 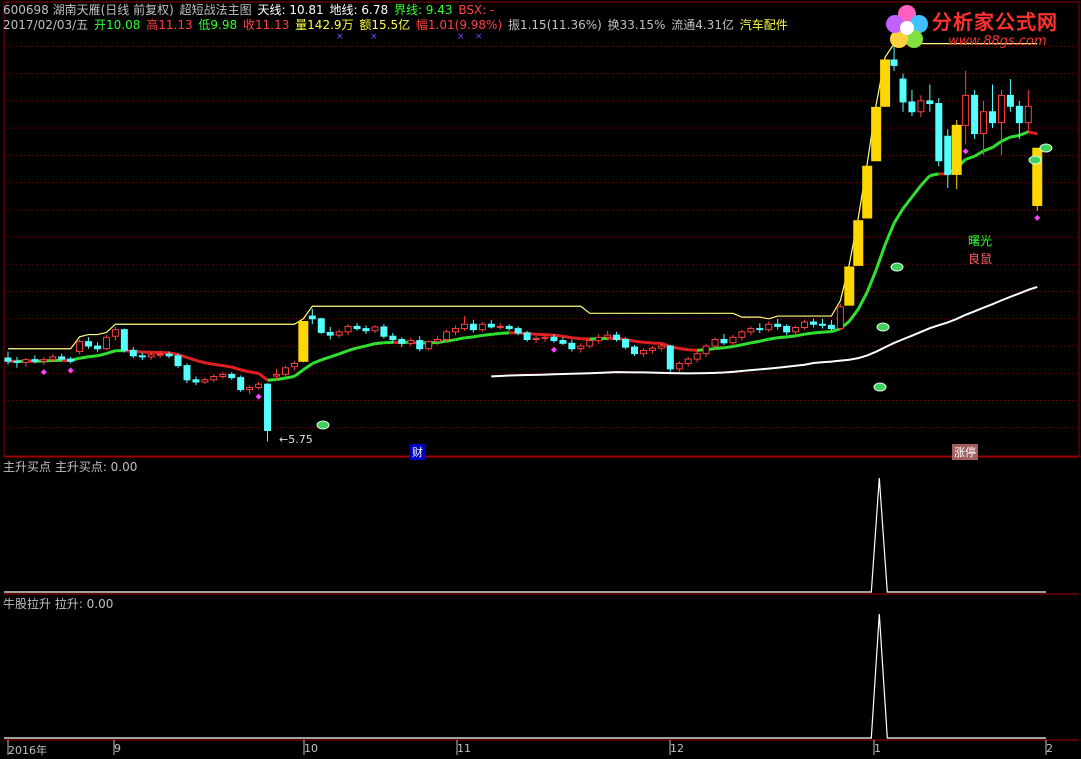 I want to click on indicator-name: 超短战法主图, so click(x=215, y=10).